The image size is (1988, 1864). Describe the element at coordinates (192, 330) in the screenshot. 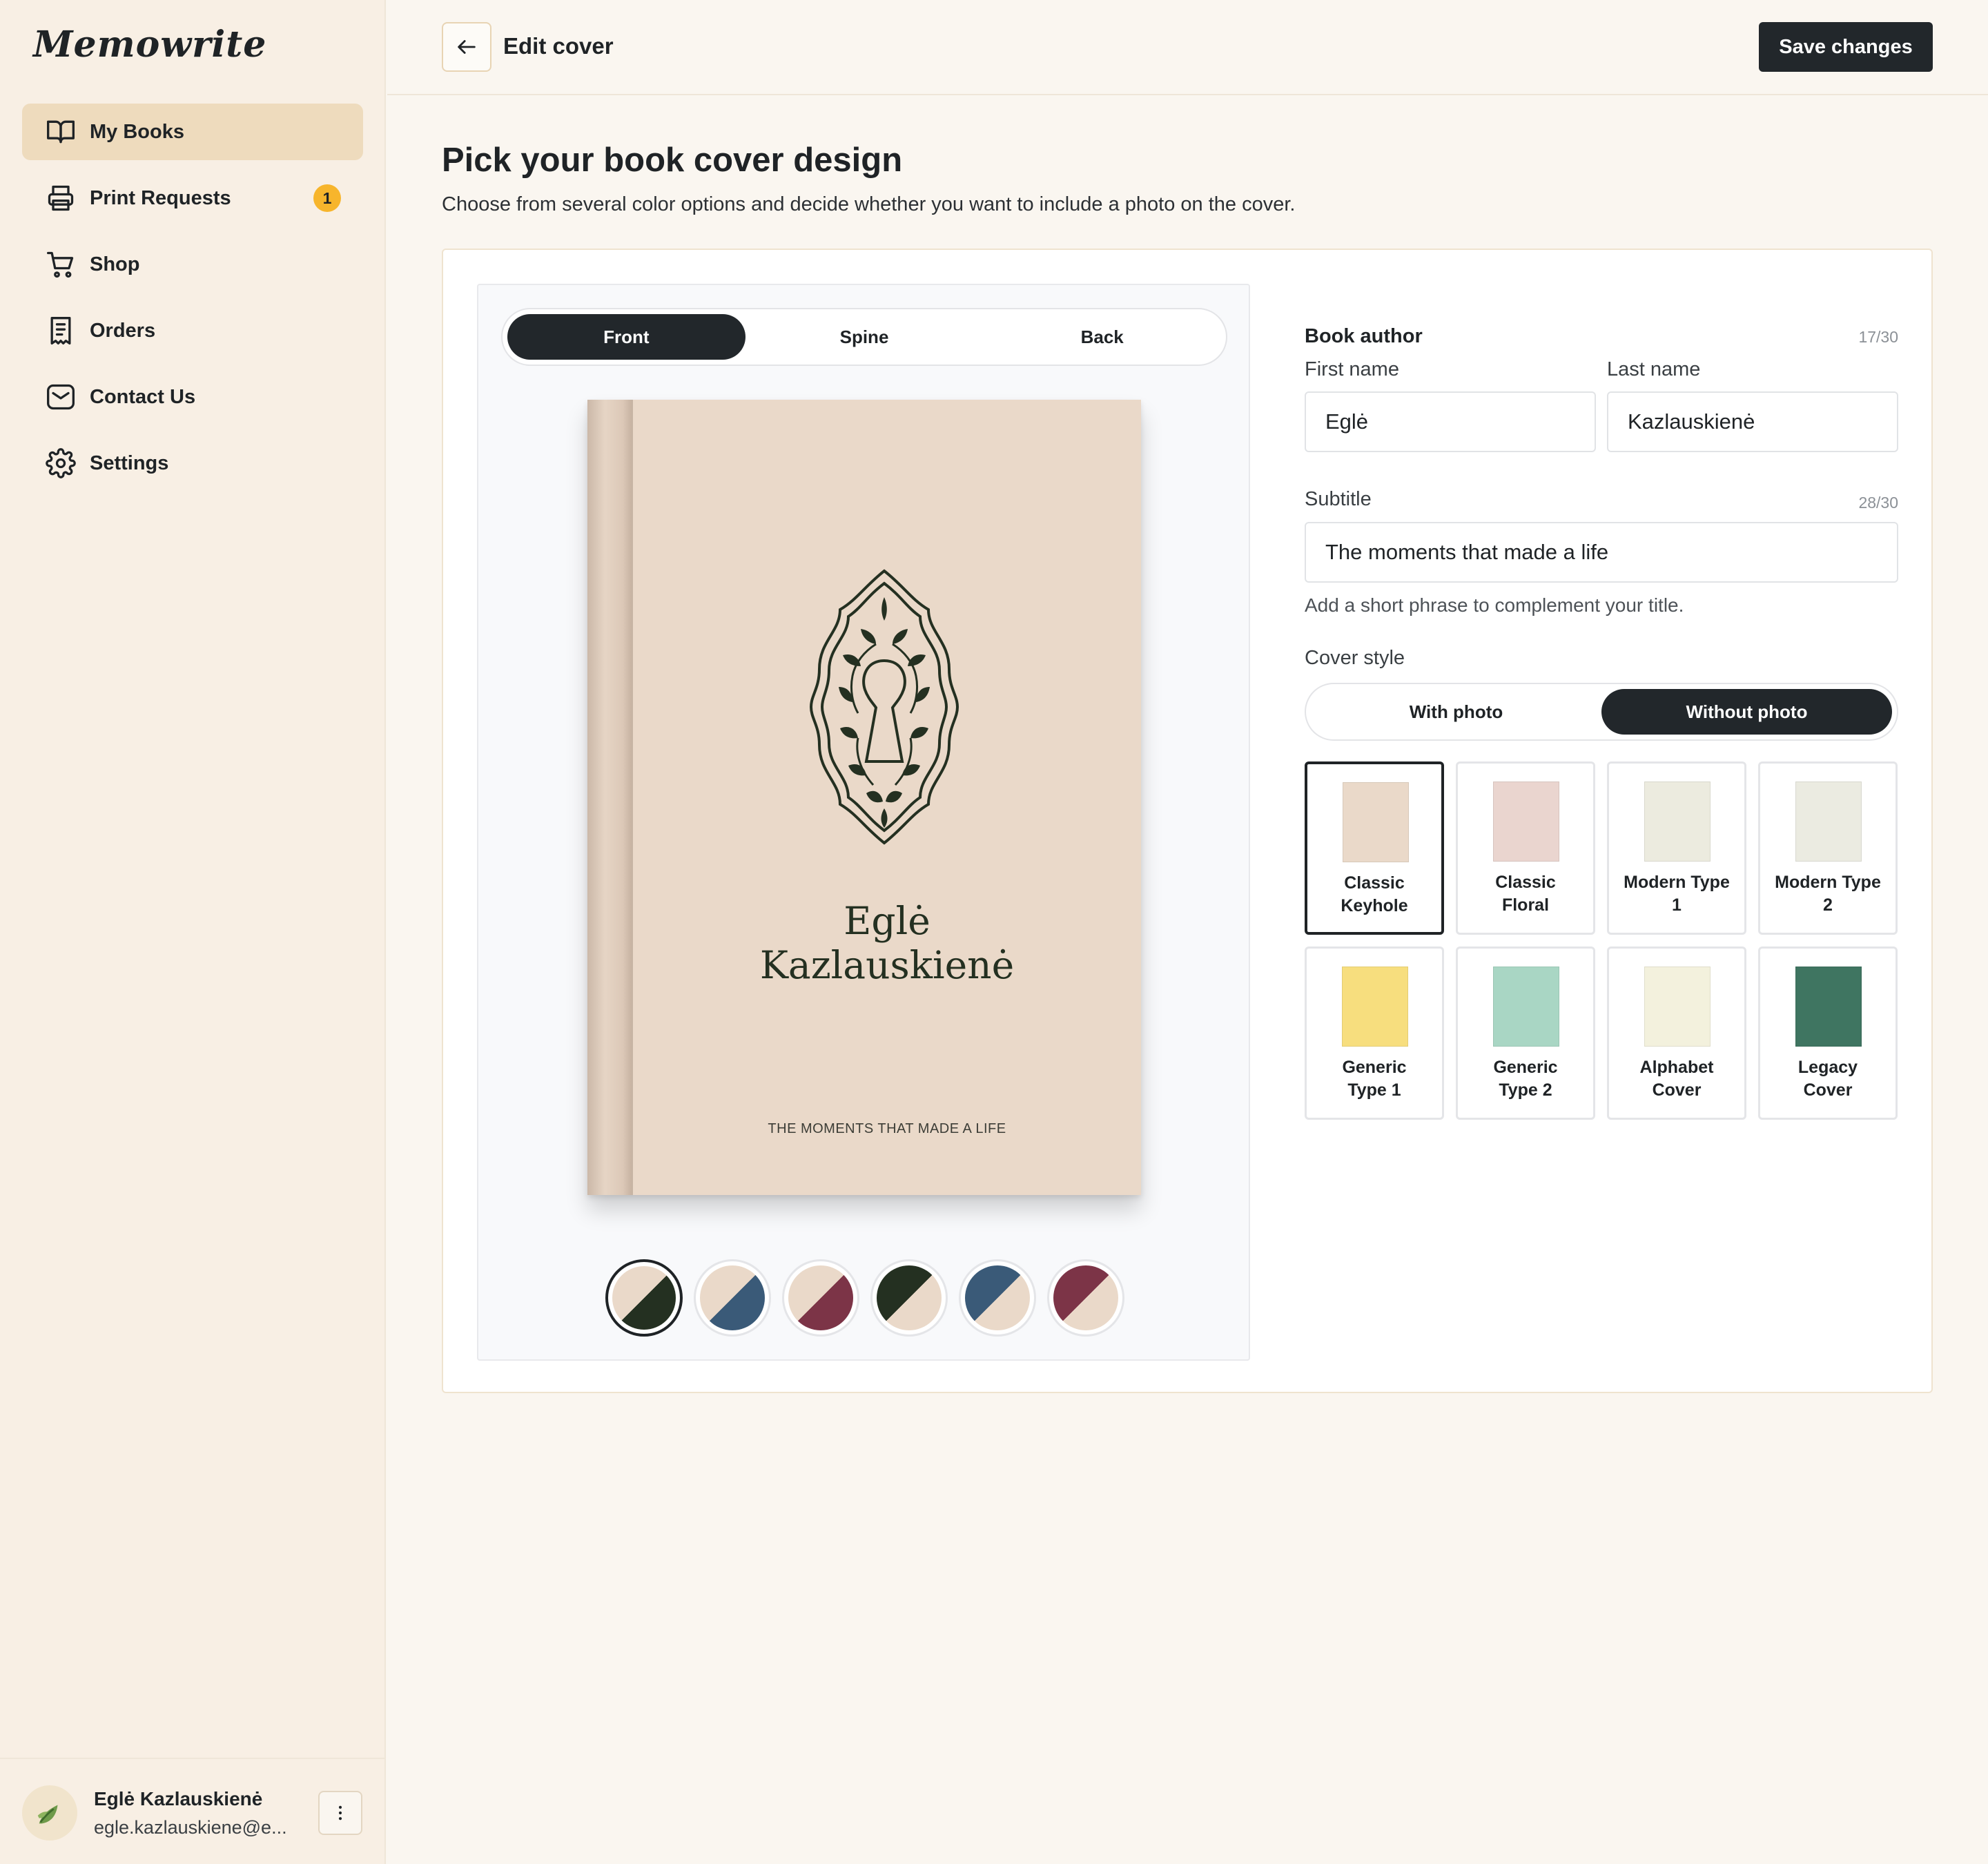

I see `sidebar-item-orders: Orders` at that location.